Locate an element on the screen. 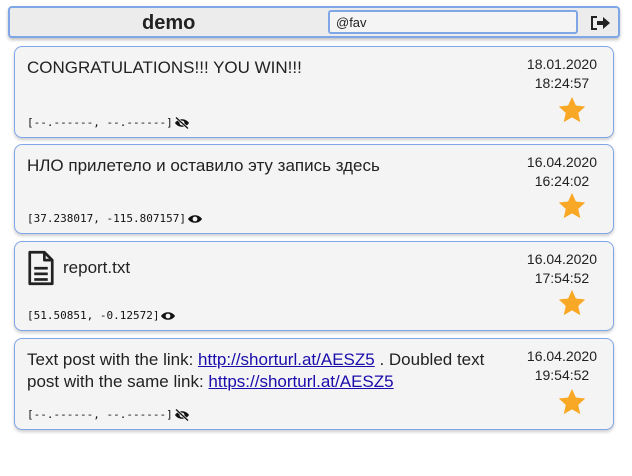  top-bar: demo is located at coordinates (314, 22).